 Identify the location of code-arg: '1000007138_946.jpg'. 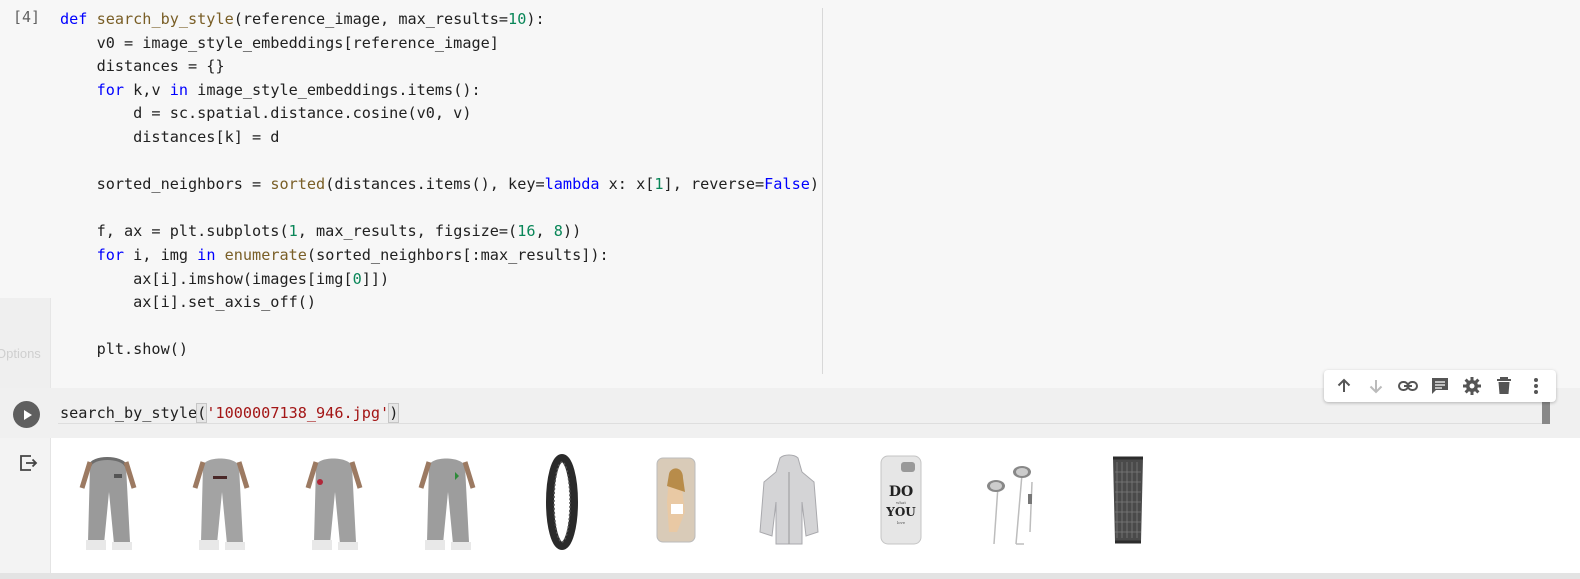
(298, 413).